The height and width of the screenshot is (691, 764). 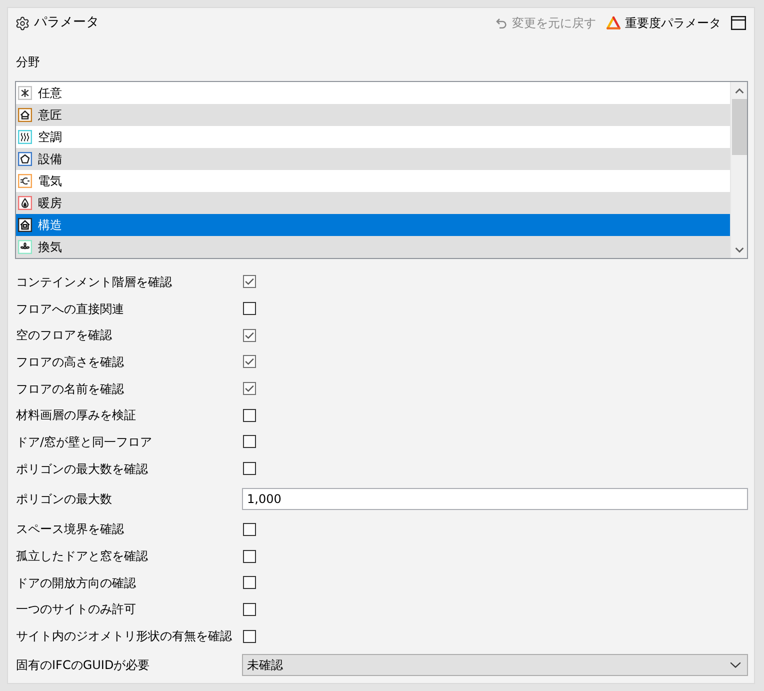 What do you see at coordinates (373, 203) in the screenshot?
I see `list-item: 暖房` at bounding box center [373, 203].